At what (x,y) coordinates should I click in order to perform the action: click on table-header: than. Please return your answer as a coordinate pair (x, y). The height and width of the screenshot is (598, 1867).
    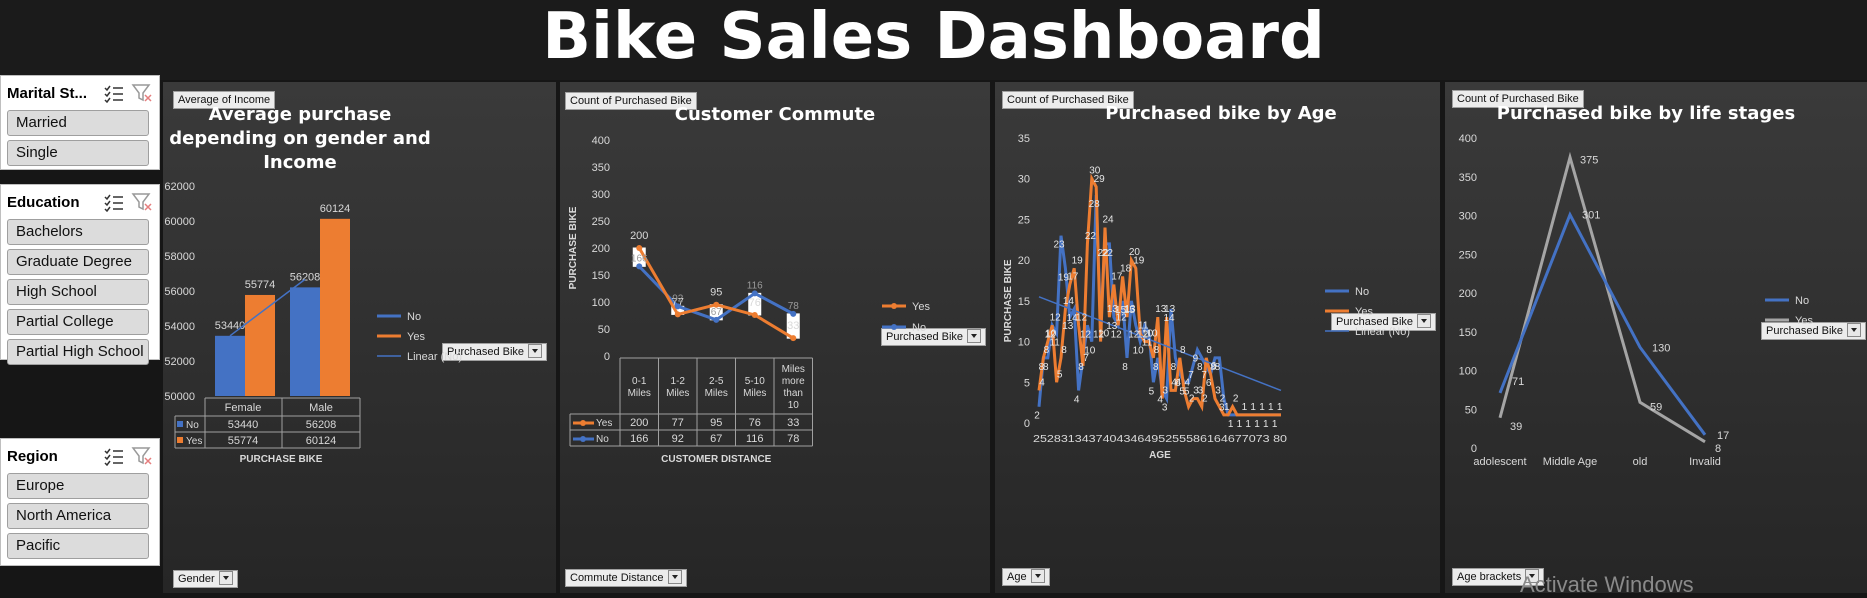
    Looking at the image, I should click on (793, 393).